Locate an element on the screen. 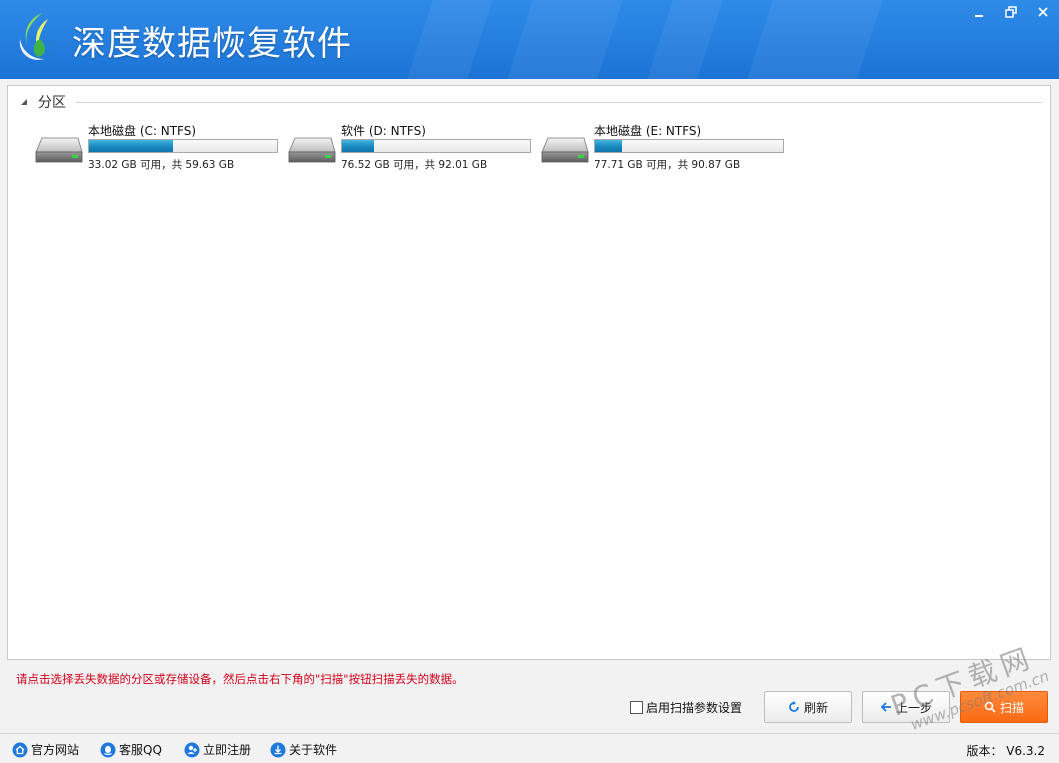 The width and height of the screenshot is (1059, 763). official-site-label: 官方网站 is located at coordinates (55, 750).